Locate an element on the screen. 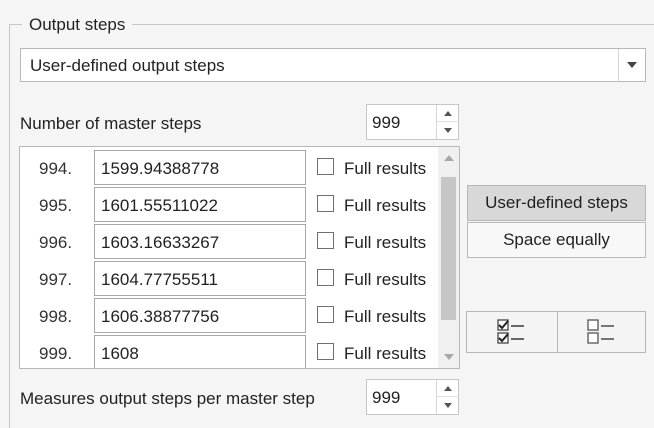 The height and width of the screenshot is (428, 654). list-item: 997. 1604.77755511 Full results is located at coordinates (228, 278).